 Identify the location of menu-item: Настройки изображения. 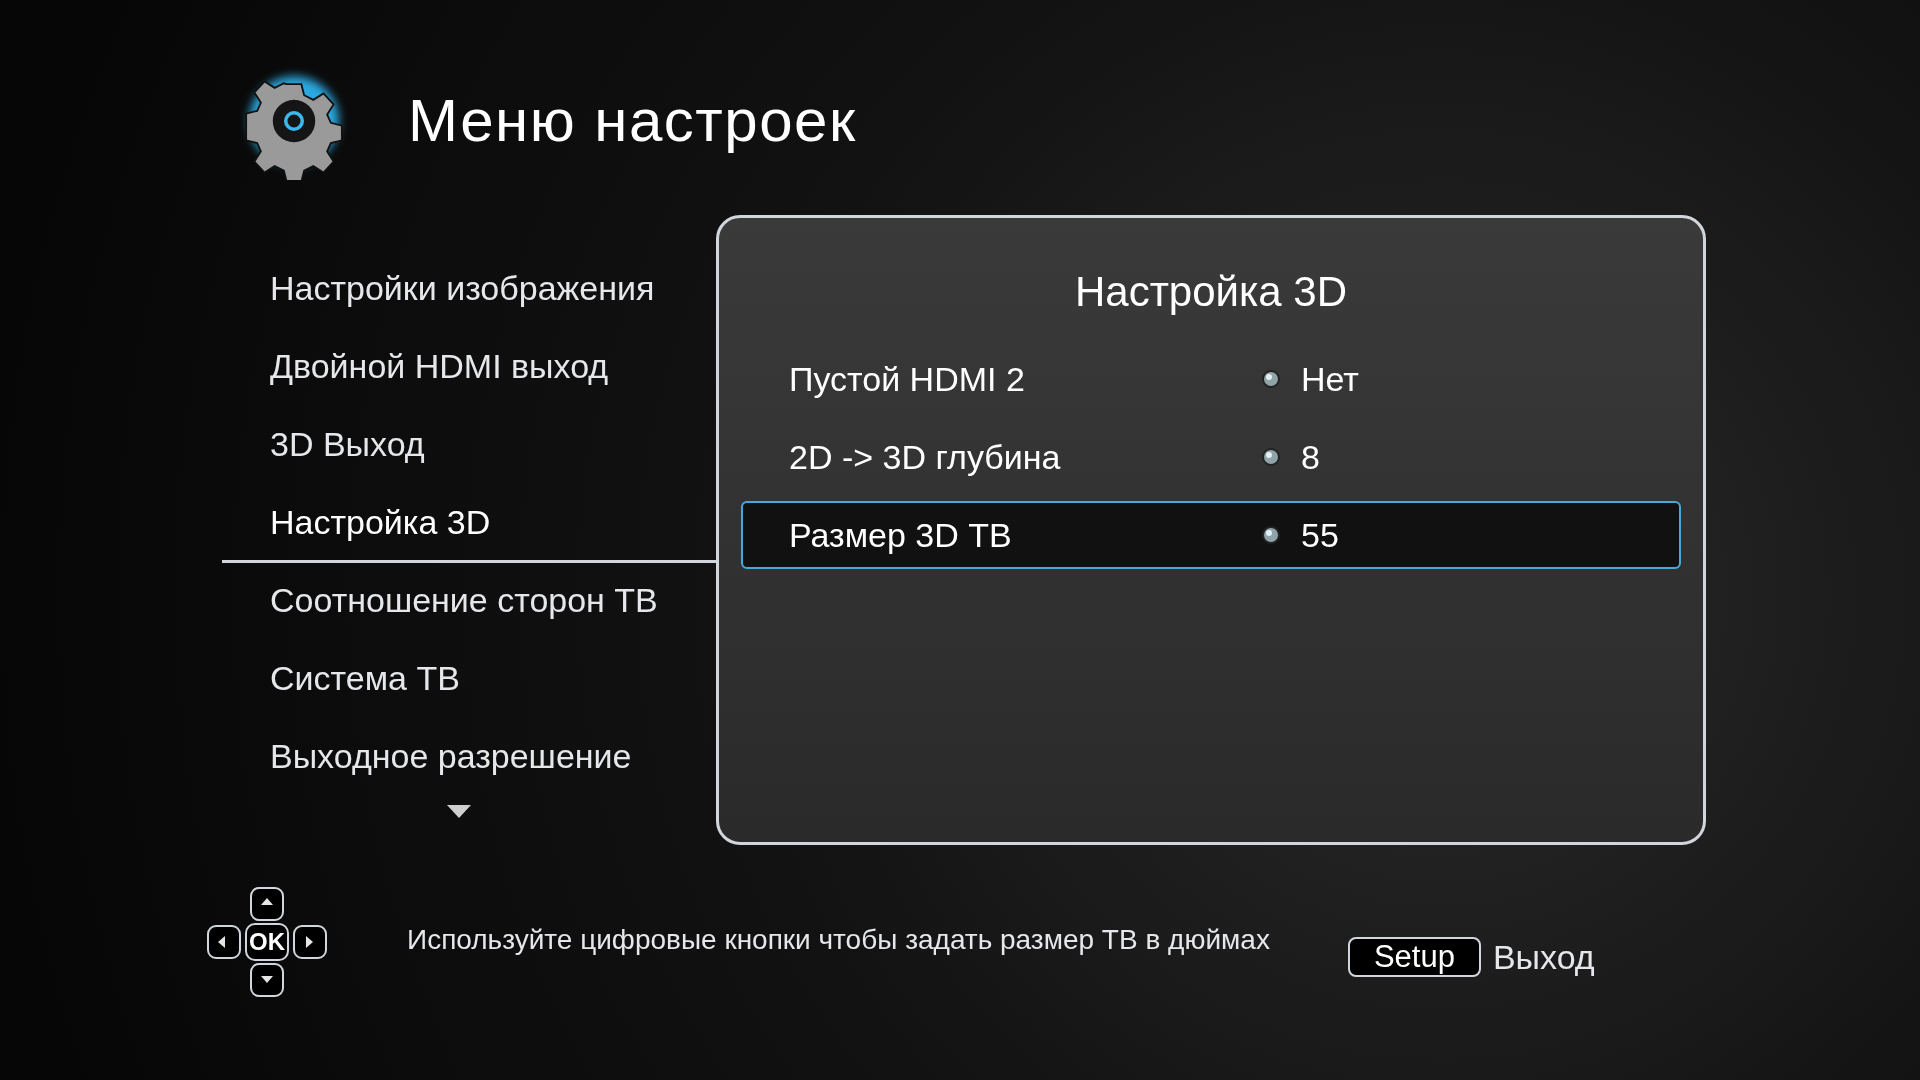
(469, 290).